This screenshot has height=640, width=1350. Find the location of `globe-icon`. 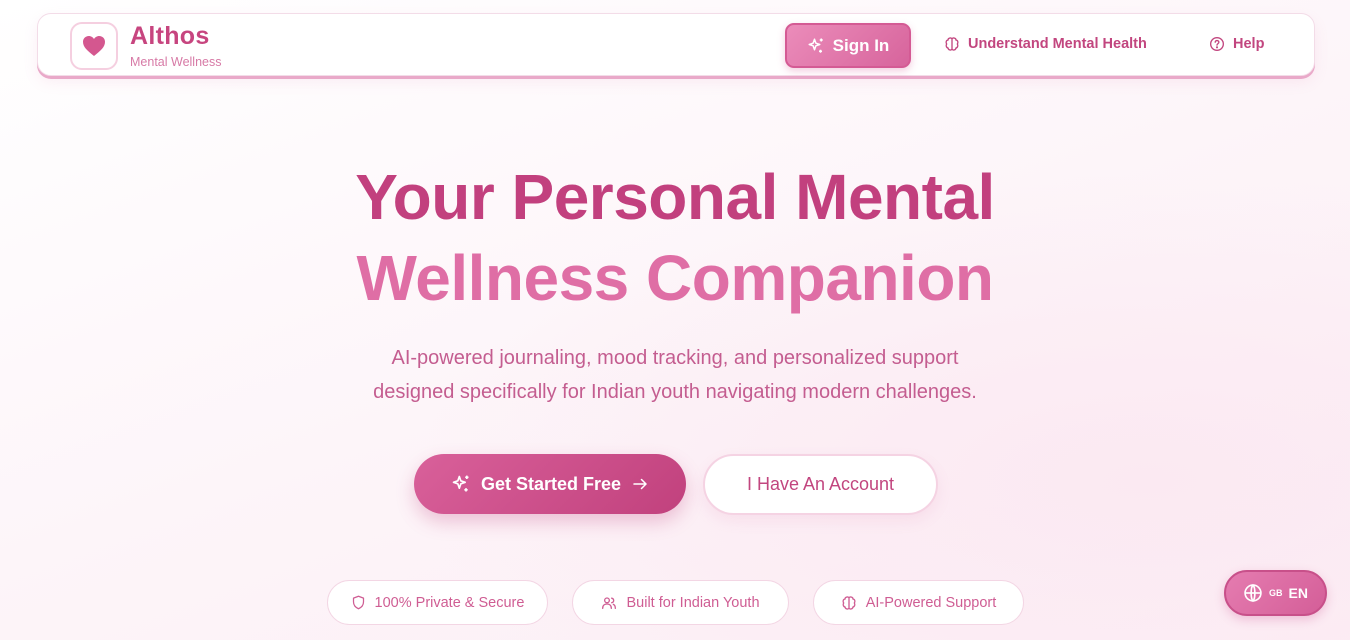

globe-icon is located at coordinates (1253, 593).